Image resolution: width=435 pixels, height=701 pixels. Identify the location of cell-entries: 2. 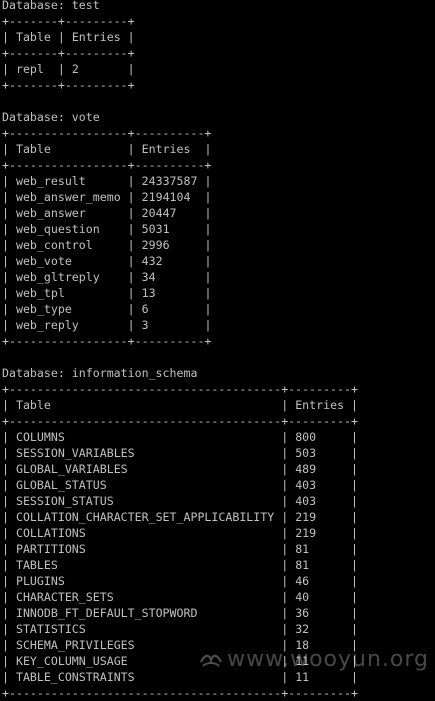
(75, 69).